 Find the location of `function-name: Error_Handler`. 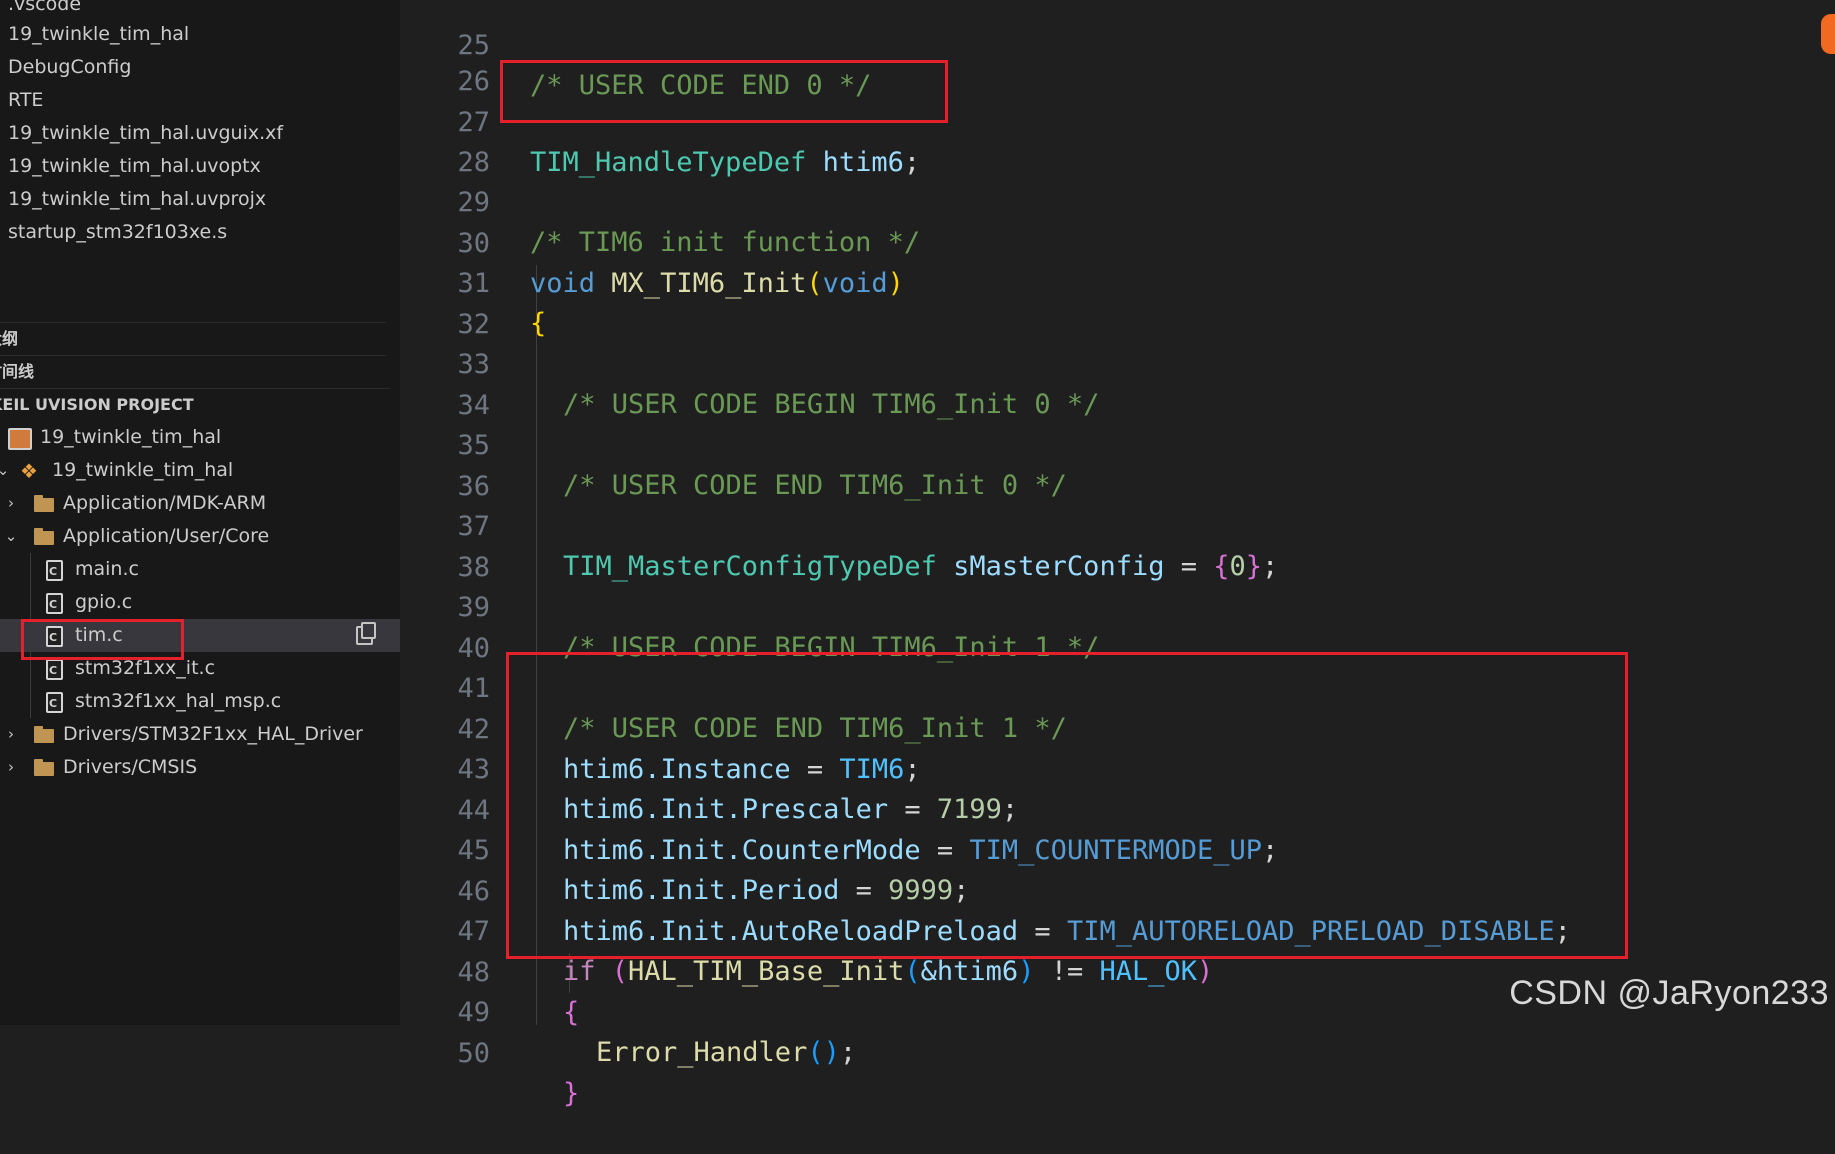

function-name: Error_Handler is located at coordinates (702, 1052).